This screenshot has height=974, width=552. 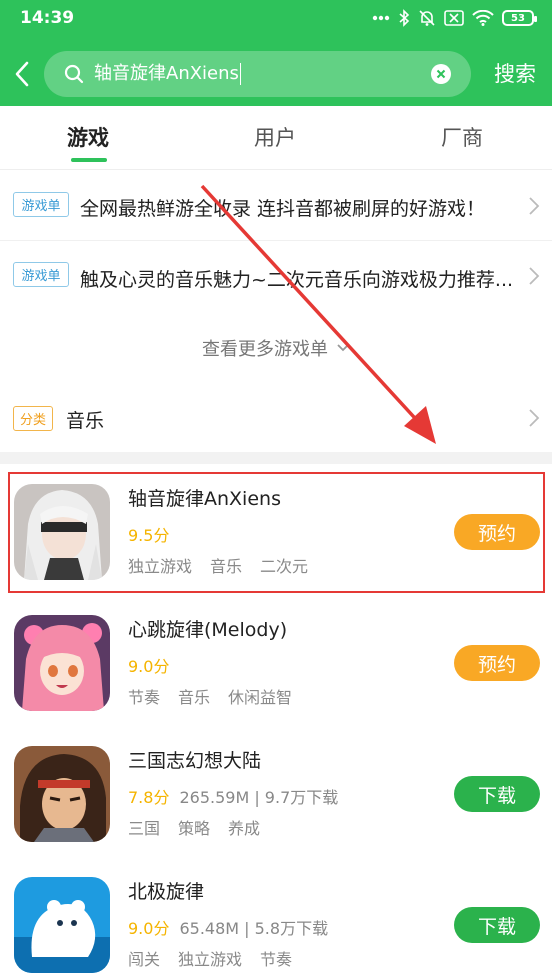 I want to click on tab-users: 用户, so click(x=275, y=137).